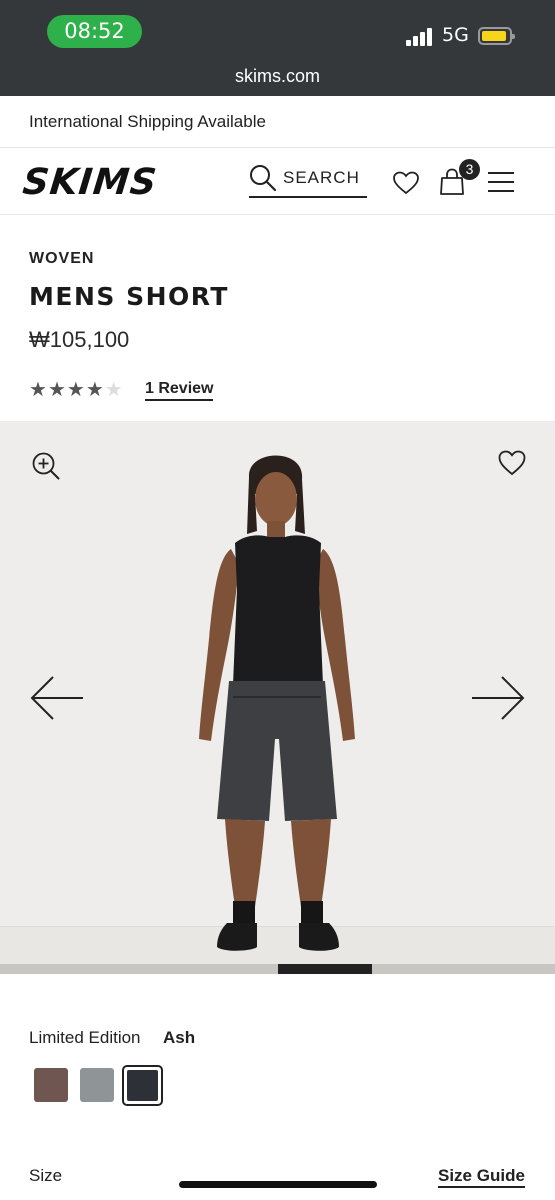 The image size is (555, 1200). What do you see at coordinates (481, 1177) in the screenshot?
I see `size-guide-link: Size Guide` at bounding box center [481, 1177].